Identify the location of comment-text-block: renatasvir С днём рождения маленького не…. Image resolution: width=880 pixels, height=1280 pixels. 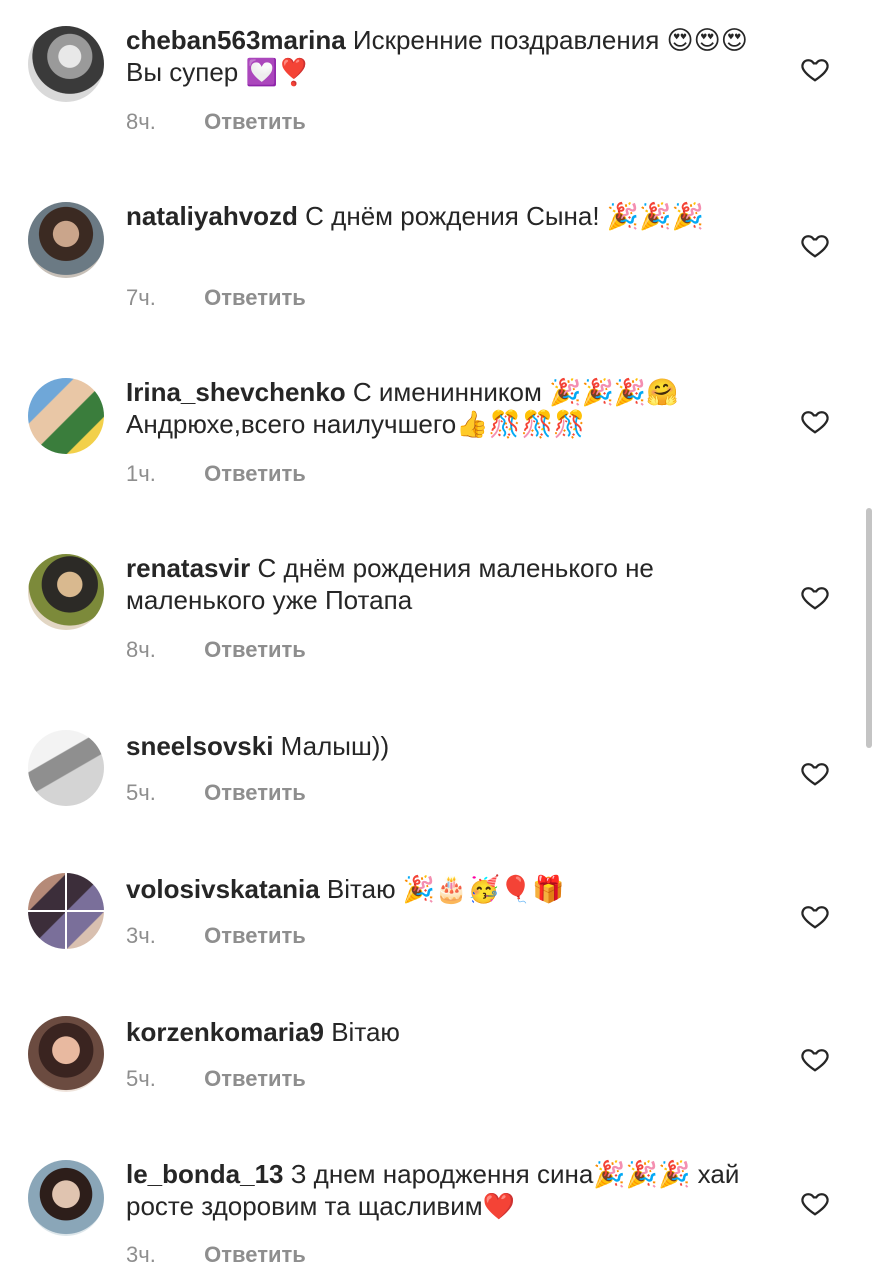
(441, 584).